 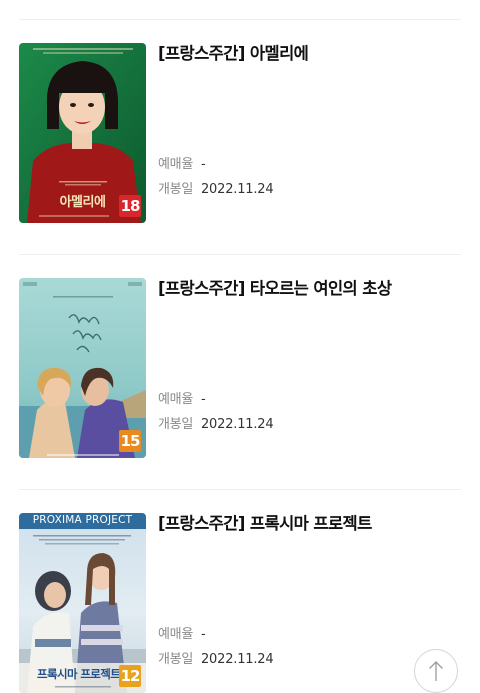 What do you see at coordinates (233, 54) in the screenshot?
I see `movie-title: [프랑스주간] 아멜리에` at bounding box center [233, 54].